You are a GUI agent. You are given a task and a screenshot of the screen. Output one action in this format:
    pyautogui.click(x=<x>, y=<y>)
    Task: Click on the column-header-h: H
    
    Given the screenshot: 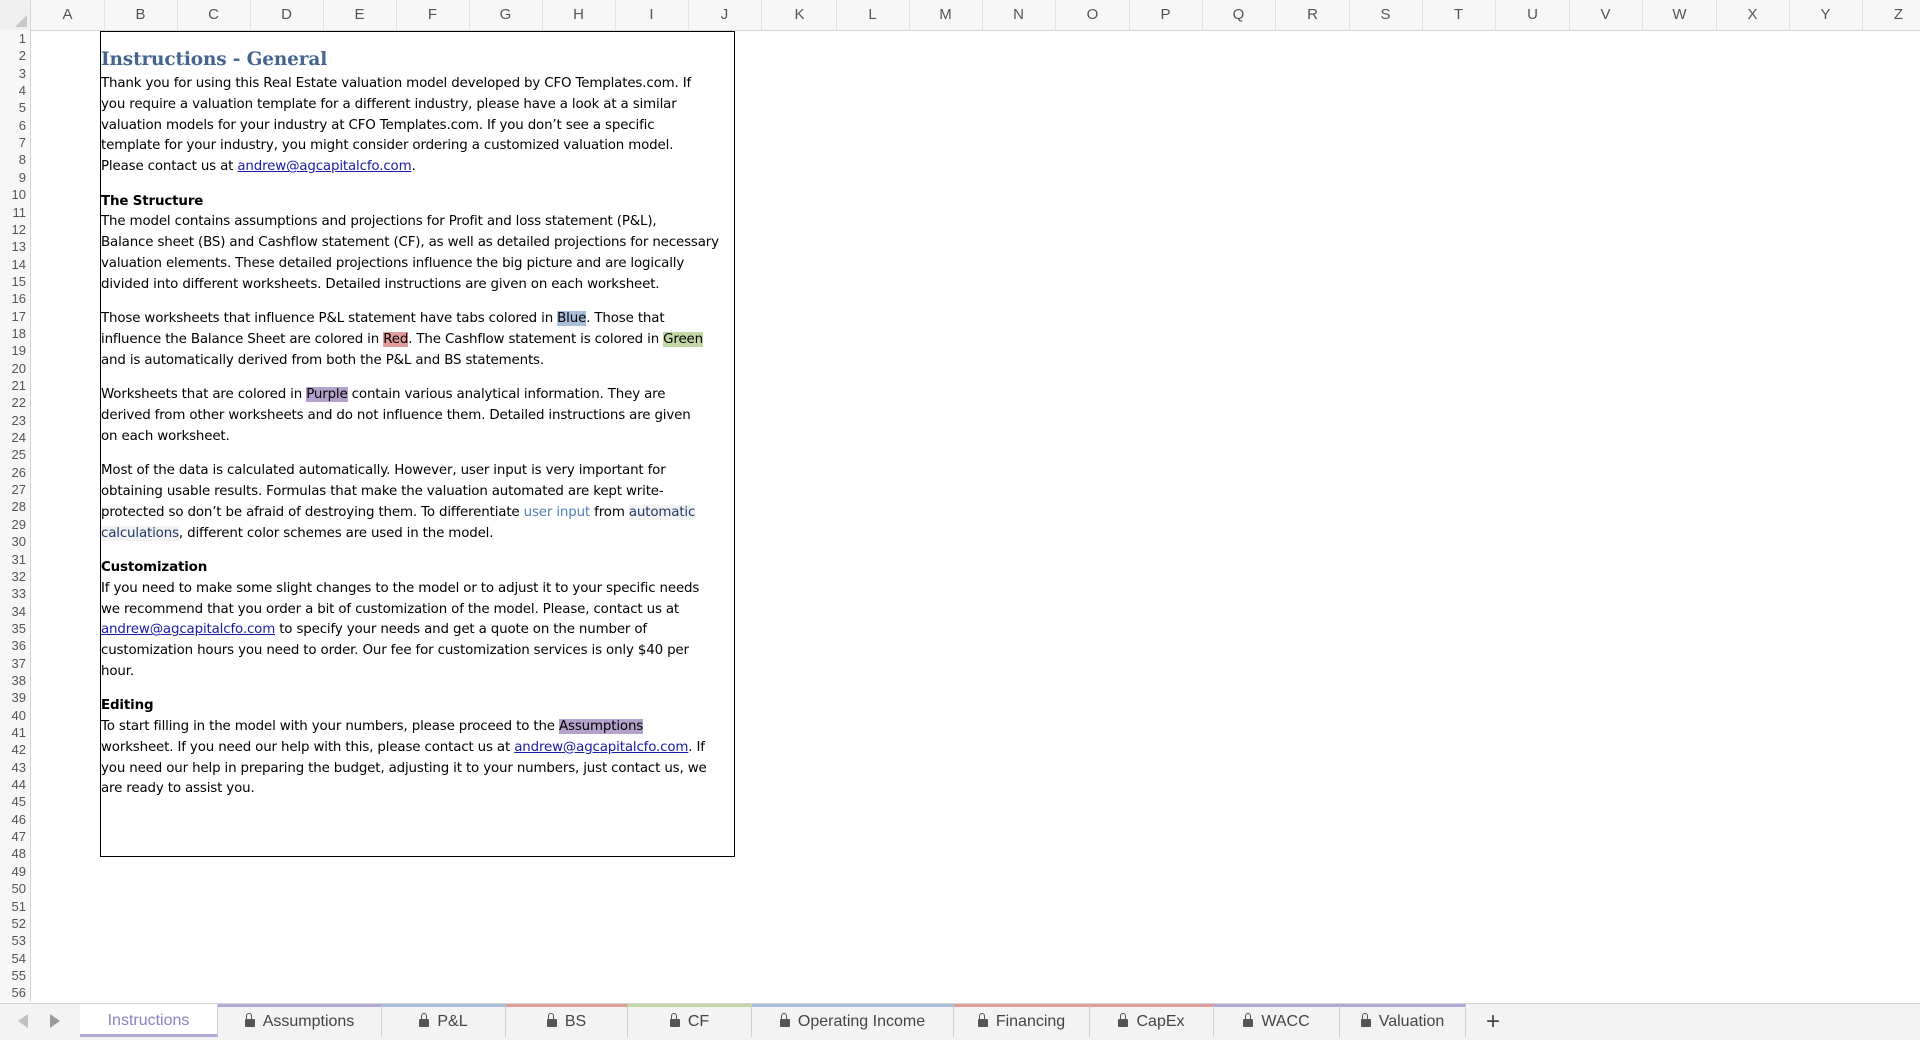 What is the action you would take?
    pyautogui.click(x=579, y=15)
    